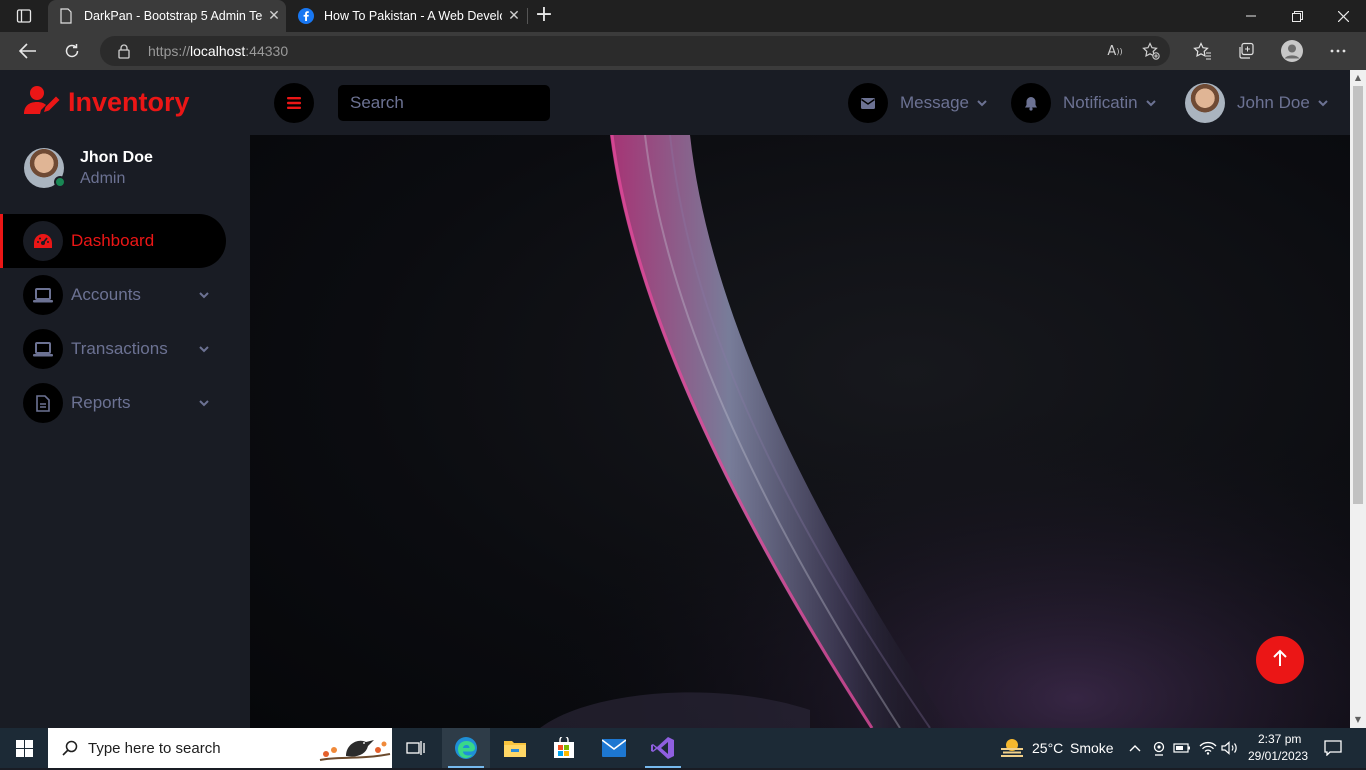 The width and height of the screenshot is (1366, 770). What do you see at coordinates (1338, 51) in the screenshot?
I see `more-options-icon` at bounding box center [1338, 51].